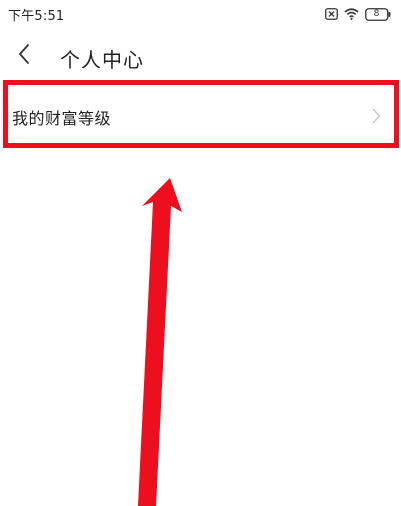 This screenshot has height=506, width=401. I want to click on battery-icon: 8, so click(378, 14).